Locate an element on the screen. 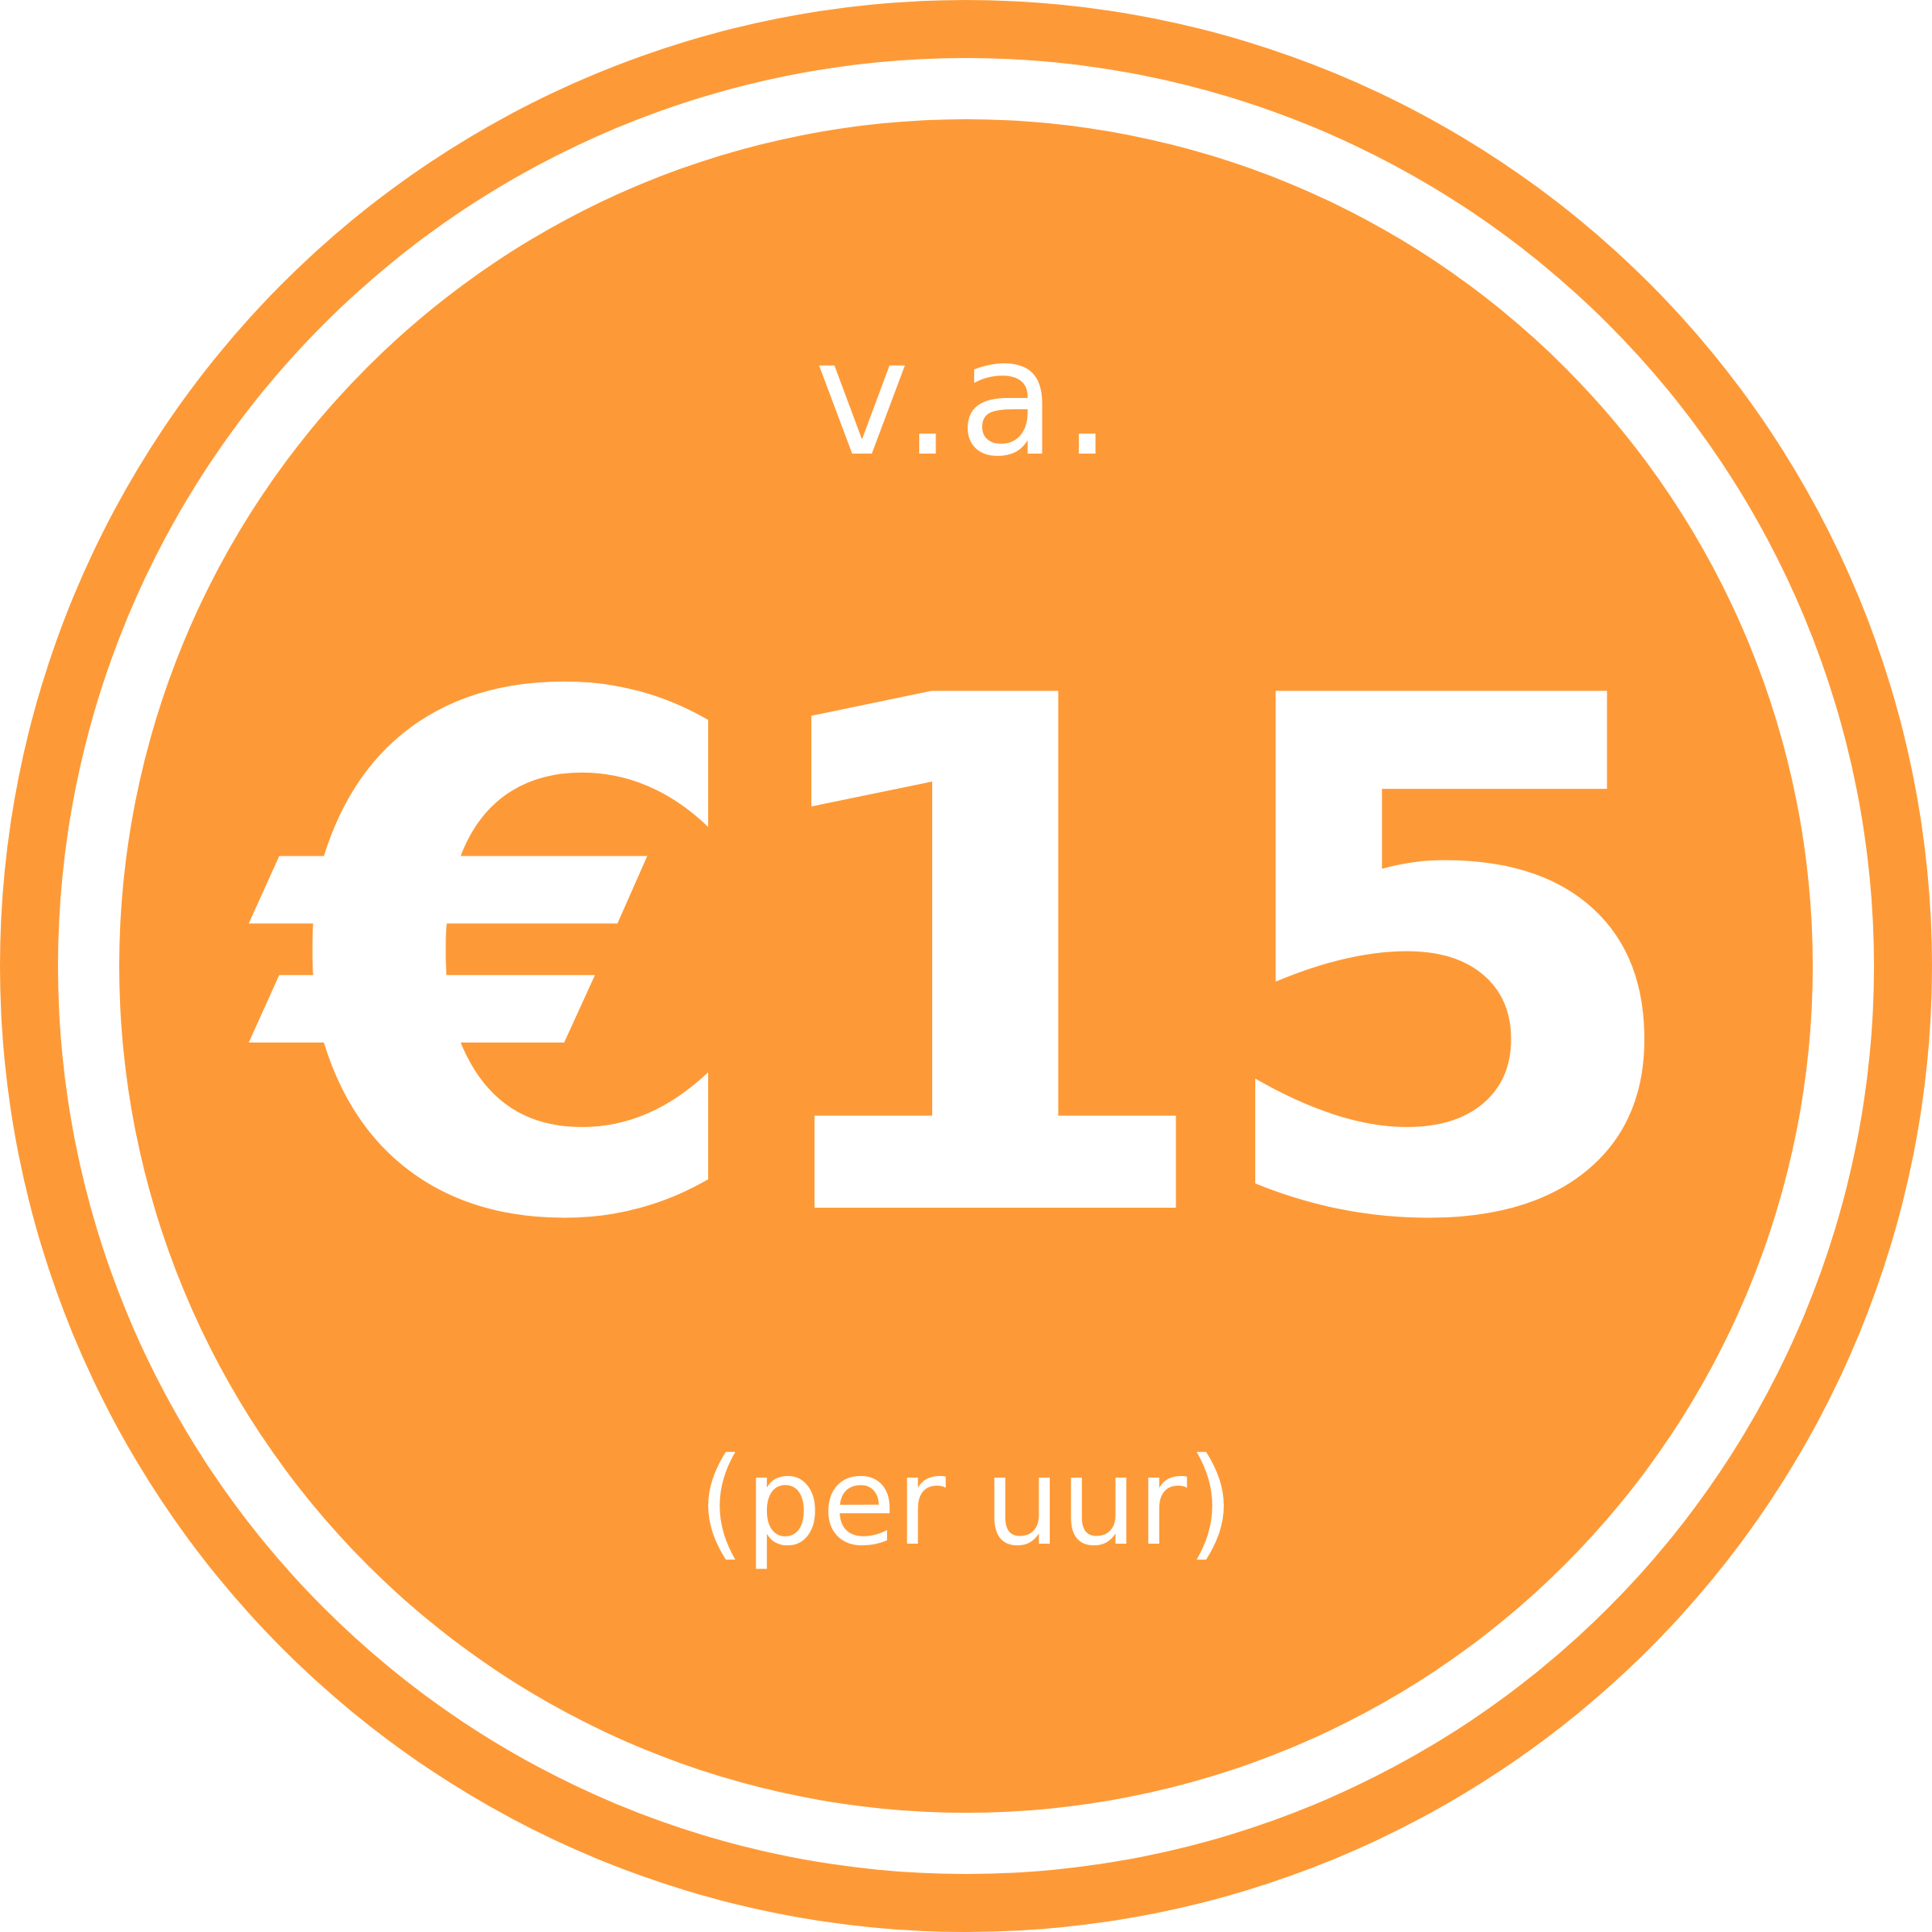 This screenshot has height=1932, width=1932. price-prefix: v.a. is located at coordinates (966, 398).